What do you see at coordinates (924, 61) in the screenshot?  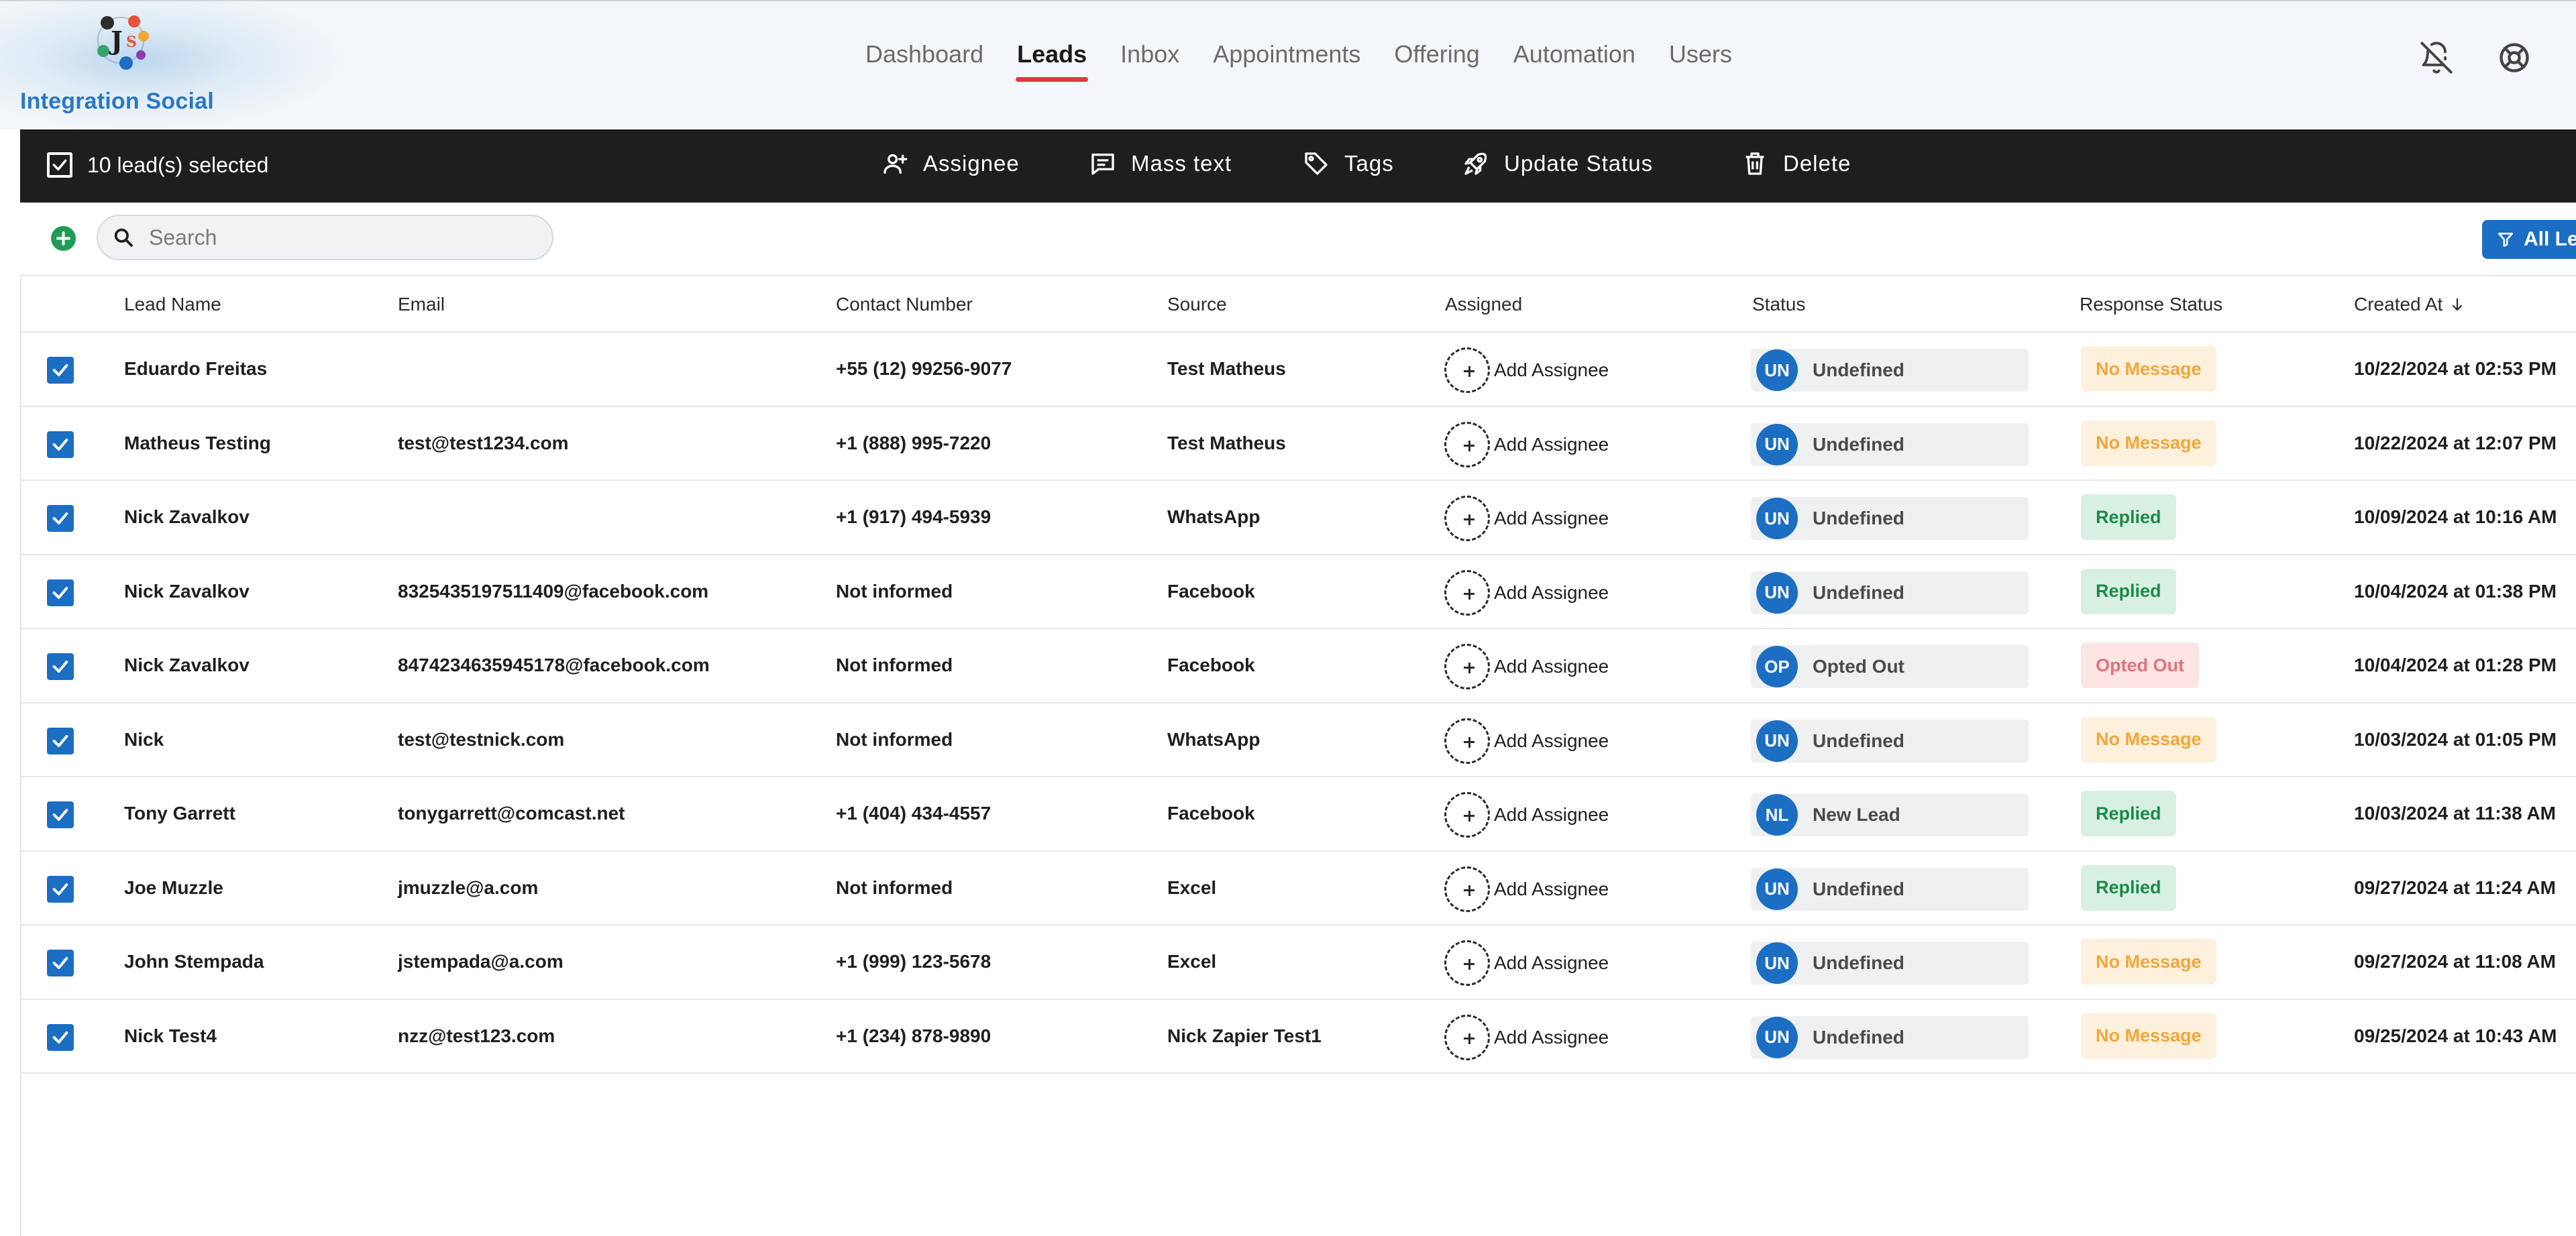 I see `nav-dashboard: Dashboard` at bounding box center [924, 61].